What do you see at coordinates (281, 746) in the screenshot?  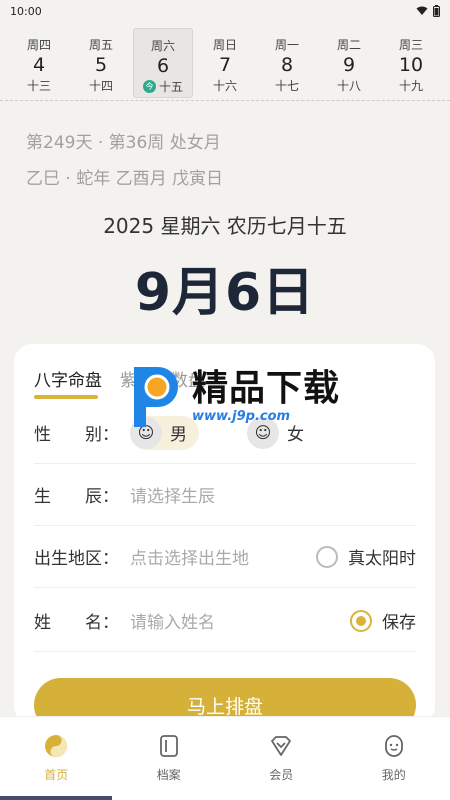 I see `vip-icon` at bounding box center [281, 746].